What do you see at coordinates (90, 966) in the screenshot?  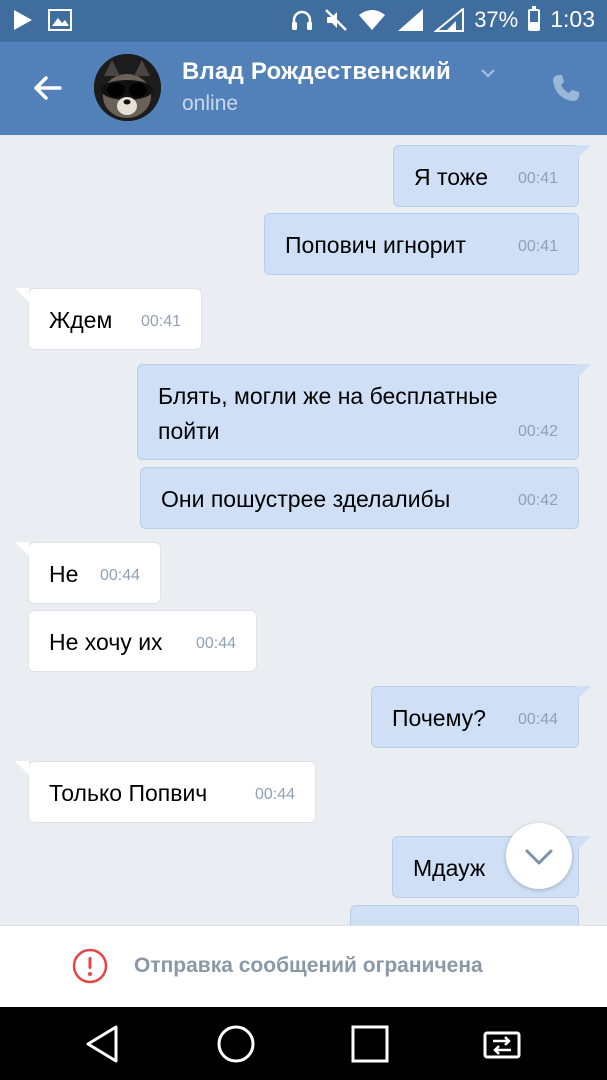 I see `warning-circle-icon` at bounding box center [90, 966].